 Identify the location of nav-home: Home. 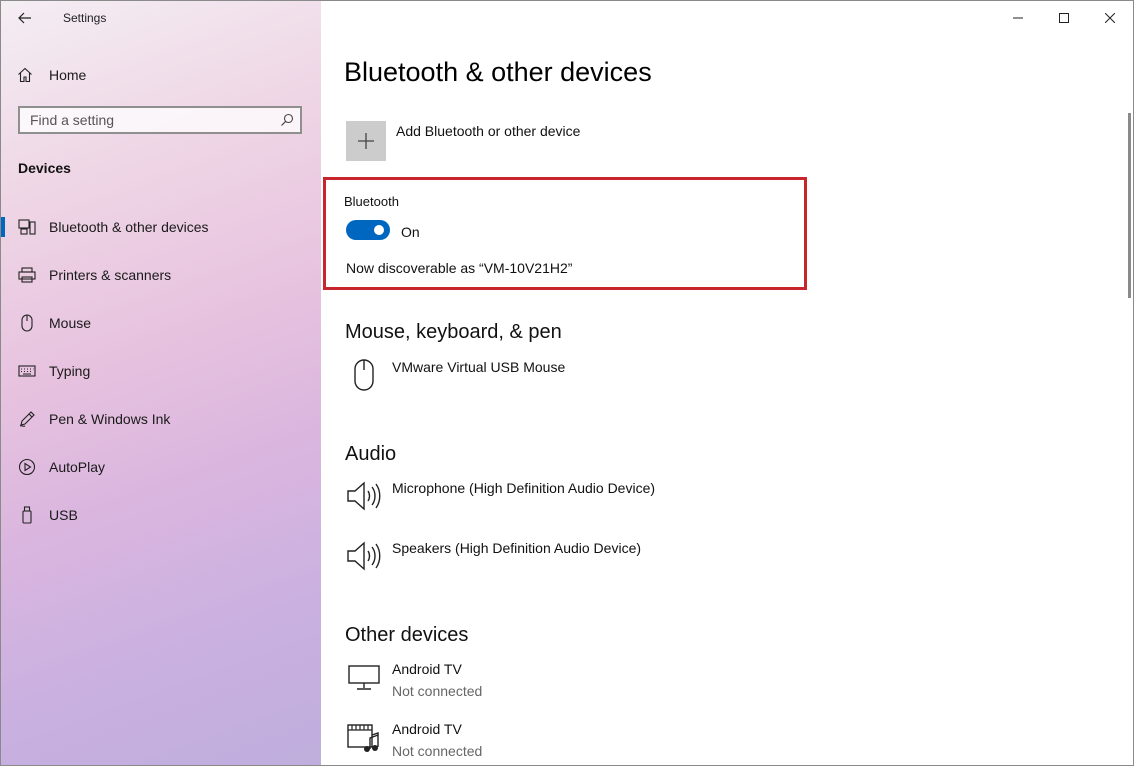
(160, 75).